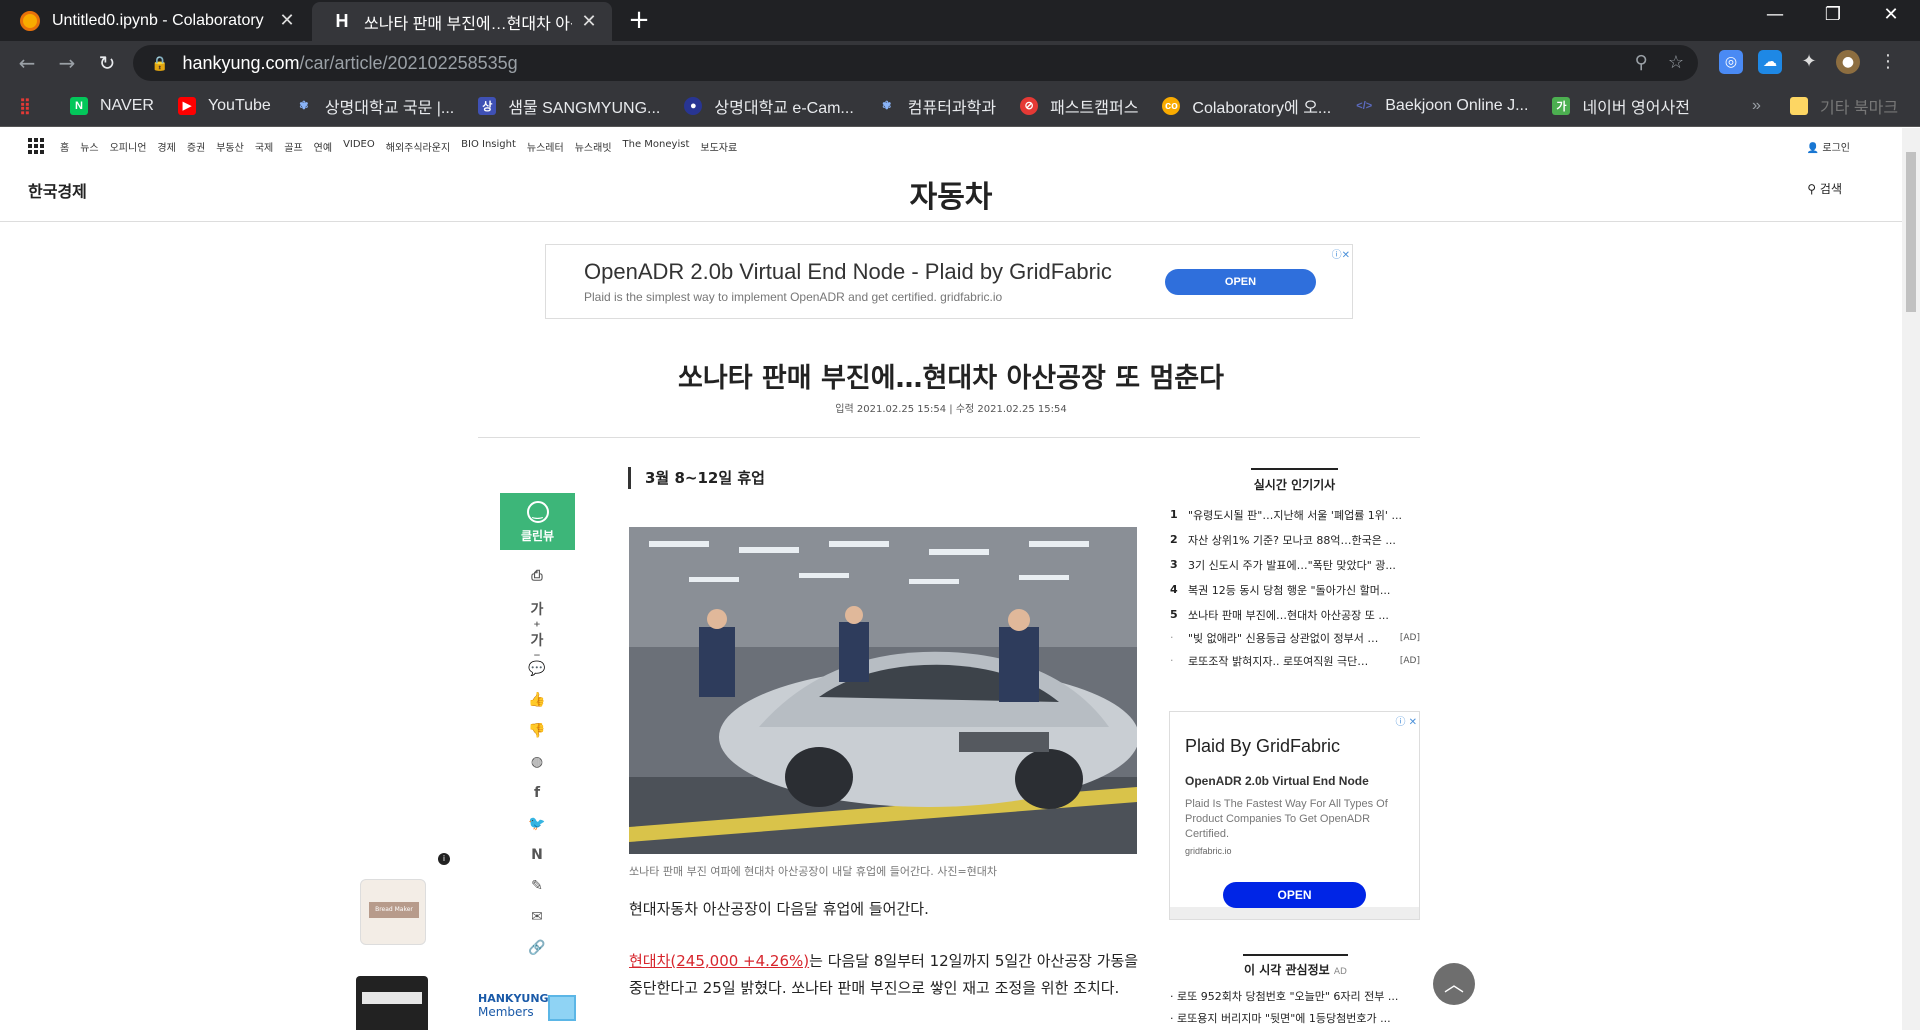 Image resolution: width=1920 pixels, height=1030 pixels. What do you see at coordinates (264, 146) in the screenshot?
I see `gnb-item: 국제` at bounding box center [264, 146].